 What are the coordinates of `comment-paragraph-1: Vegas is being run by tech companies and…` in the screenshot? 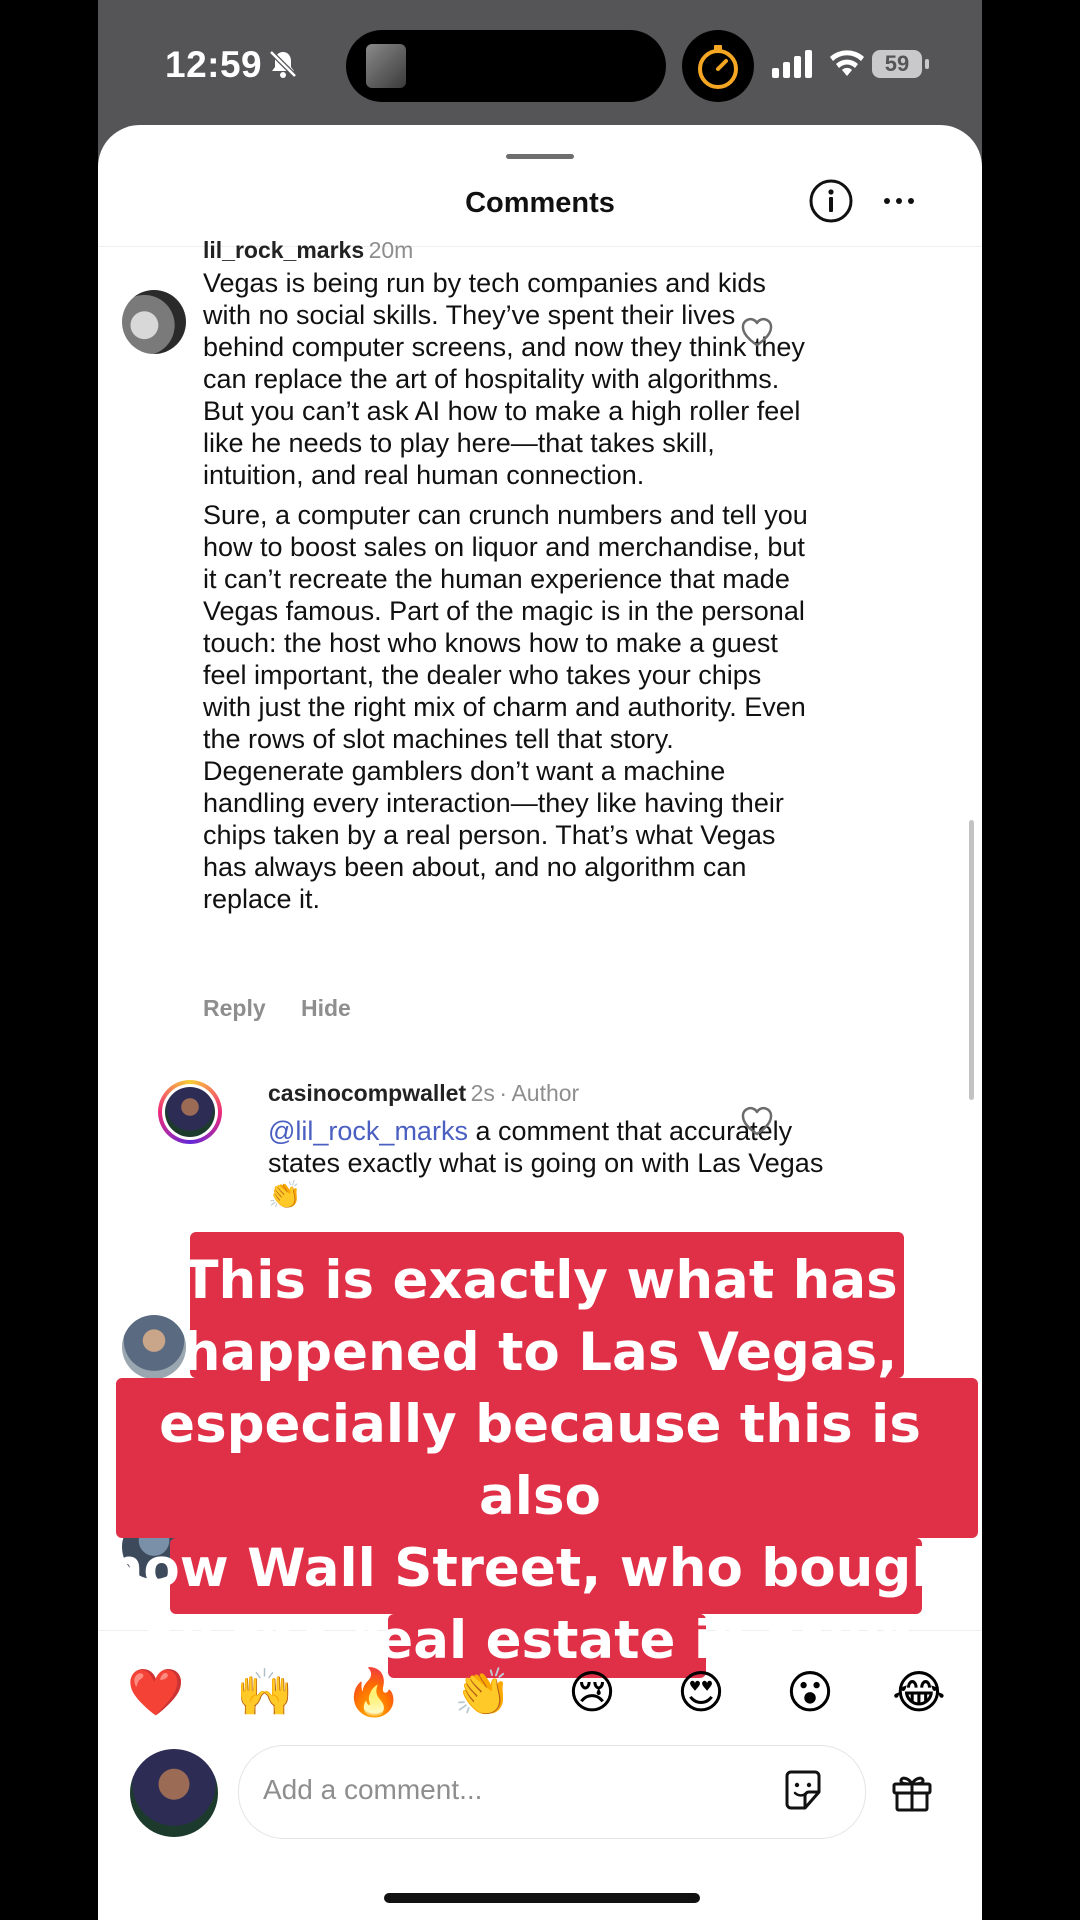 It's located at (553, 379).